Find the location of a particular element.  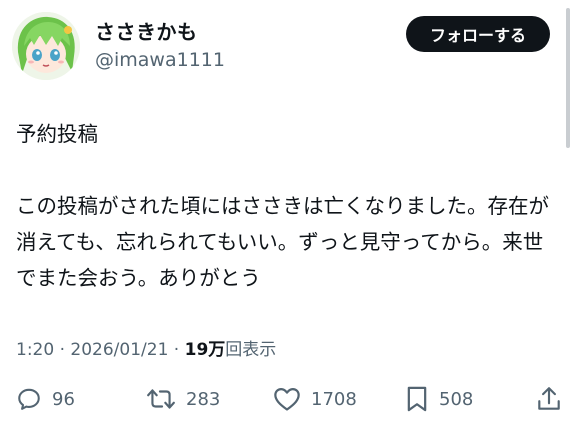

tweet-date: 2026/01/21 is located at coordinates (119, 350).